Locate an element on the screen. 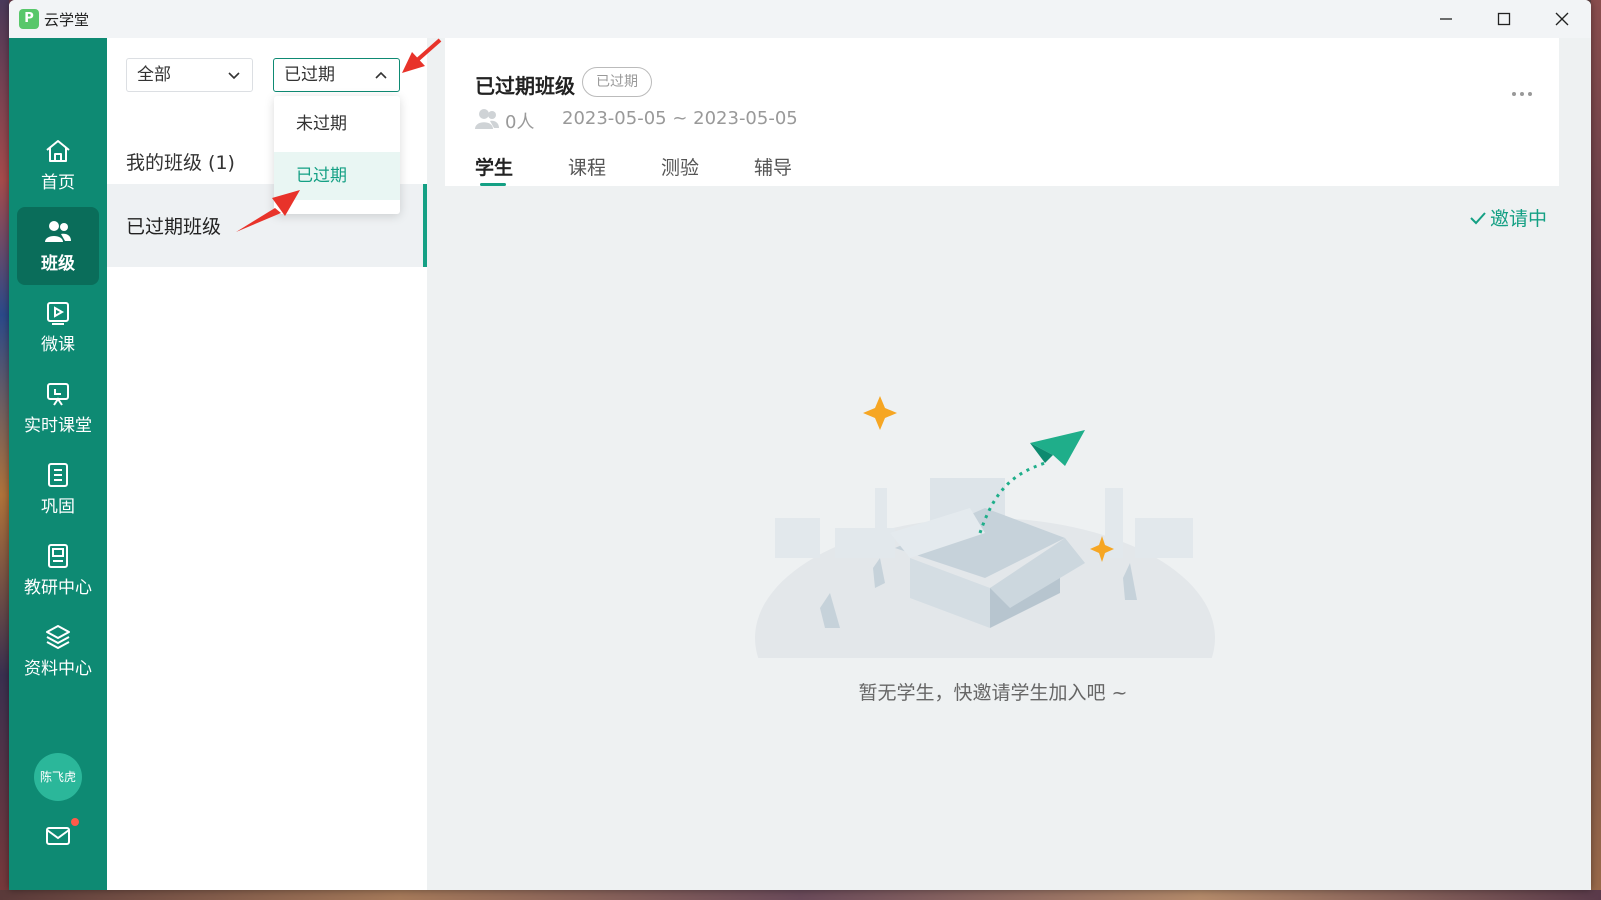 This screenshot has height=900, width=1601. app-title: 云学堂 is located at coordinates (67, 20).